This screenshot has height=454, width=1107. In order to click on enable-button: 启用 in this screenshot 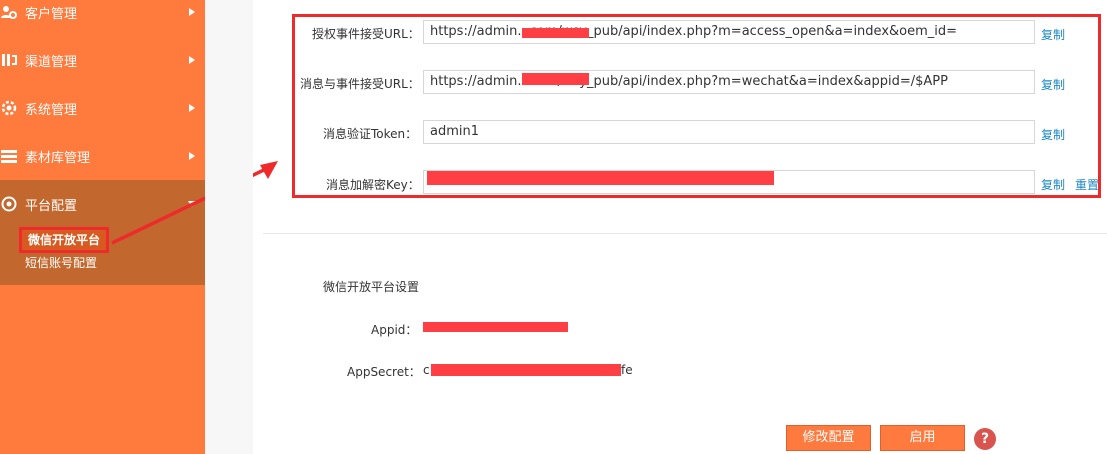, I will do `click(922, 438)`.